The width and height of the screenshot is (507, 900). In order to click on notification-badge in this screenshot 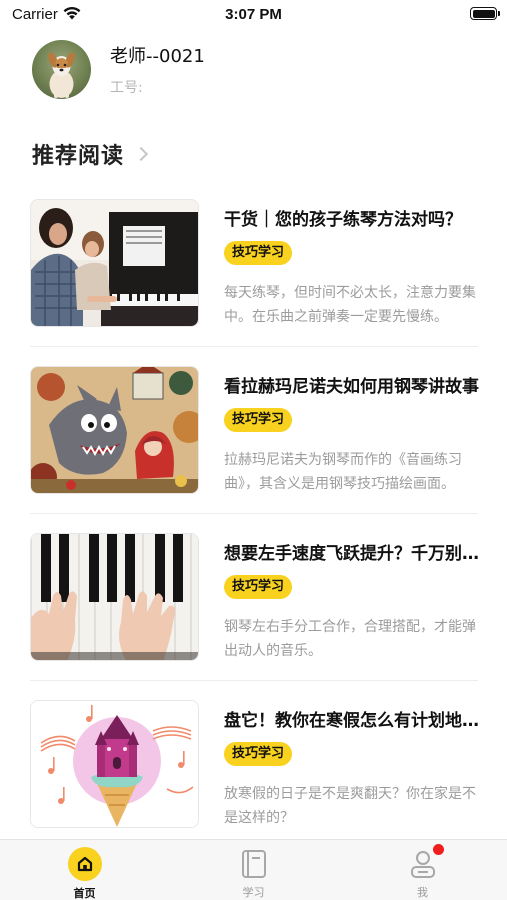, I will do `click(438, 849)`.